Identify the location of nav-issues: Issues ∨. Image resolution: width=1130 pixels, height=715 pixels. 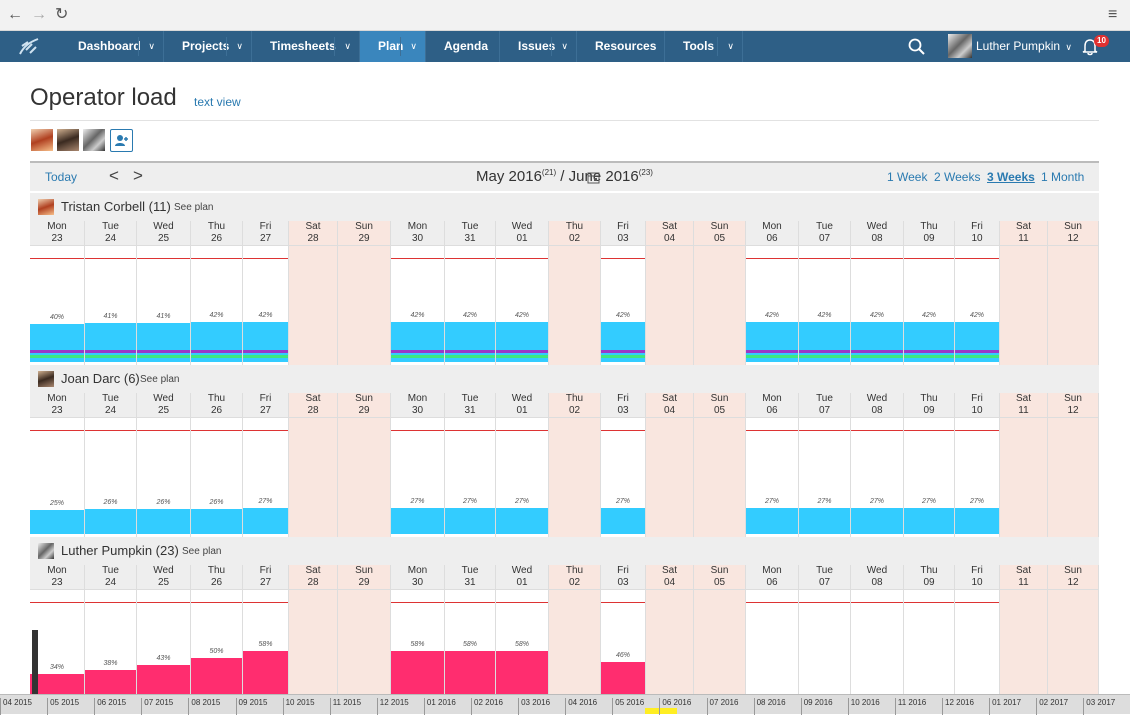
(538, 46).